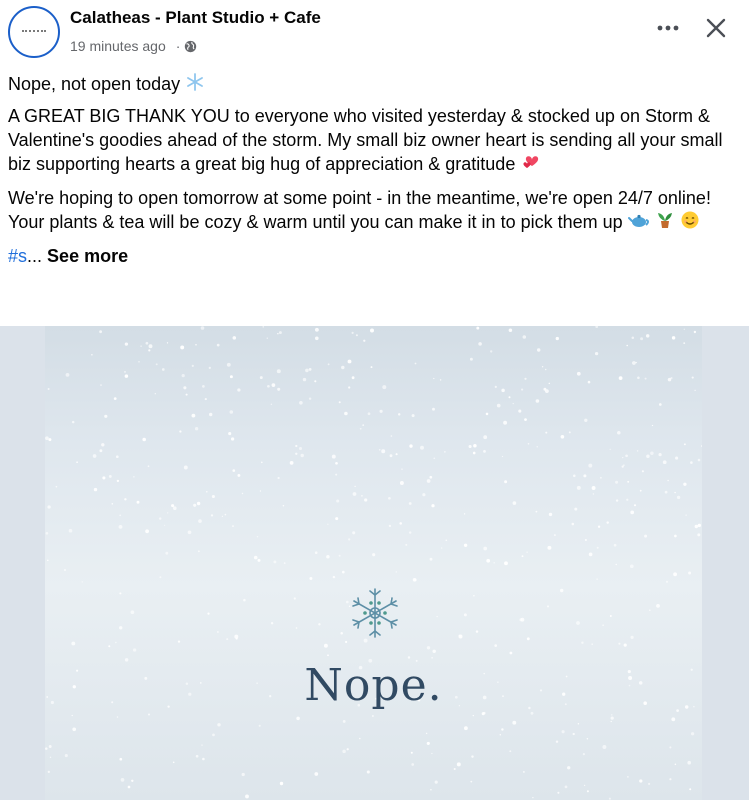 The image size is (749, 800). I want to click on more-horizontal-icon, so click(668, 28).